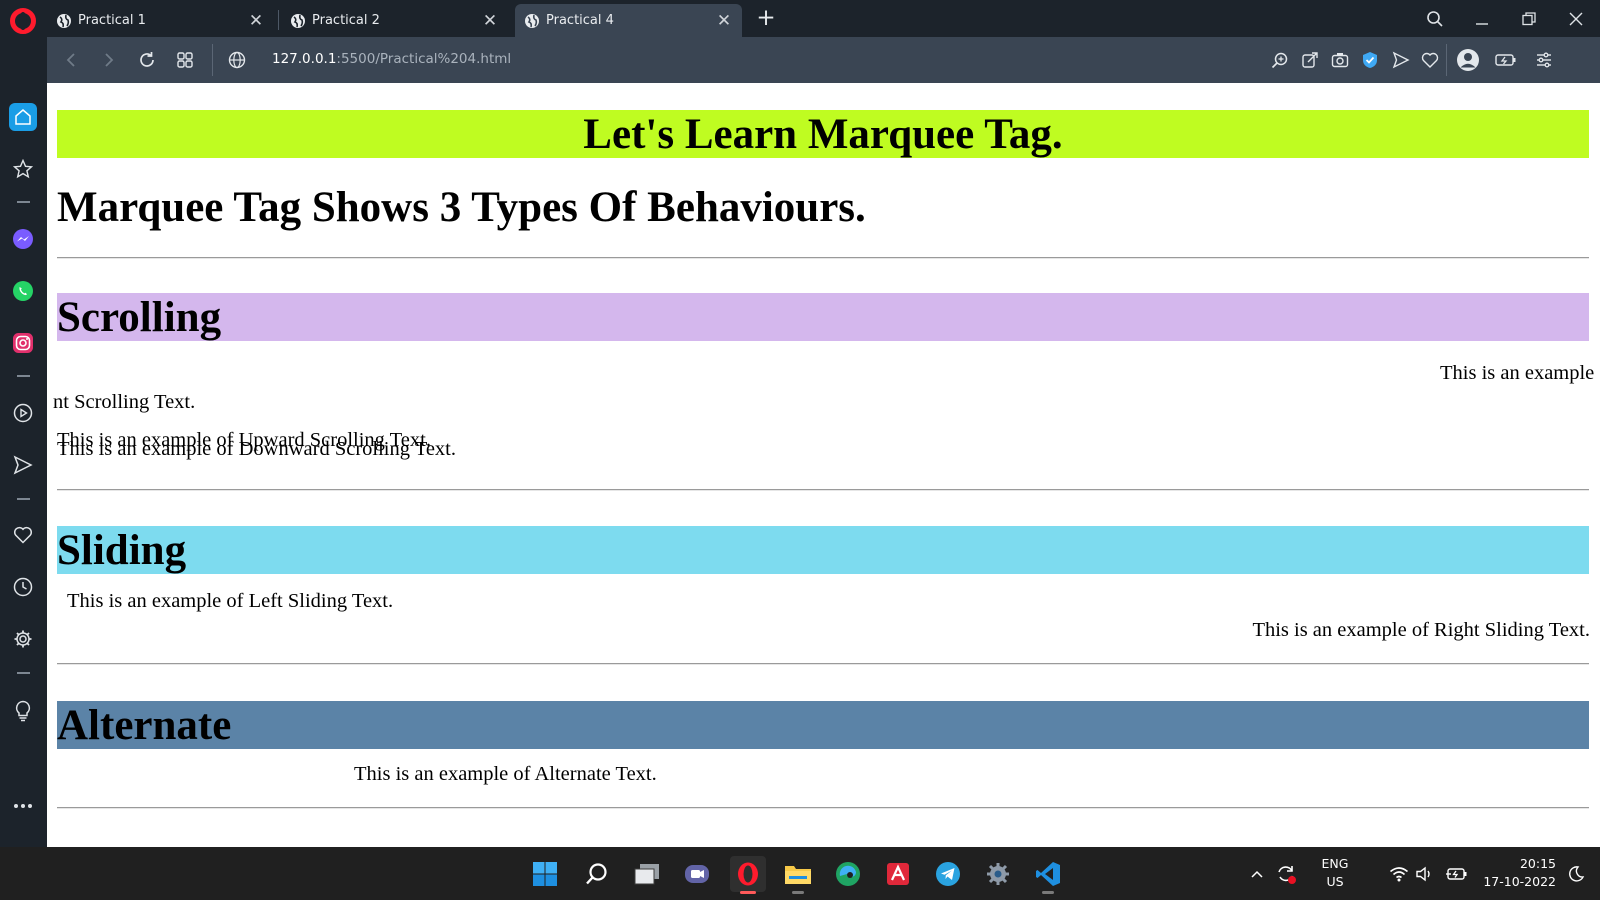  What do you see at coordinates (112, 20) in the screenshot?
I see `tab-title: Practical 1` at bounding box center [112, 20].